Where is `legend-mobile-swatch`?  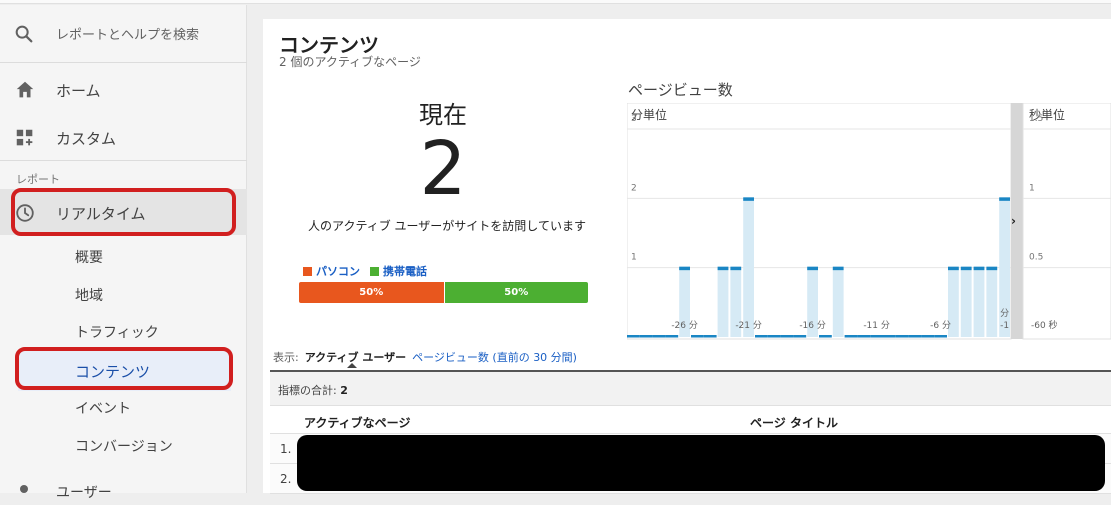 legend-mobile-swatch is located at coordinates (374, 271).